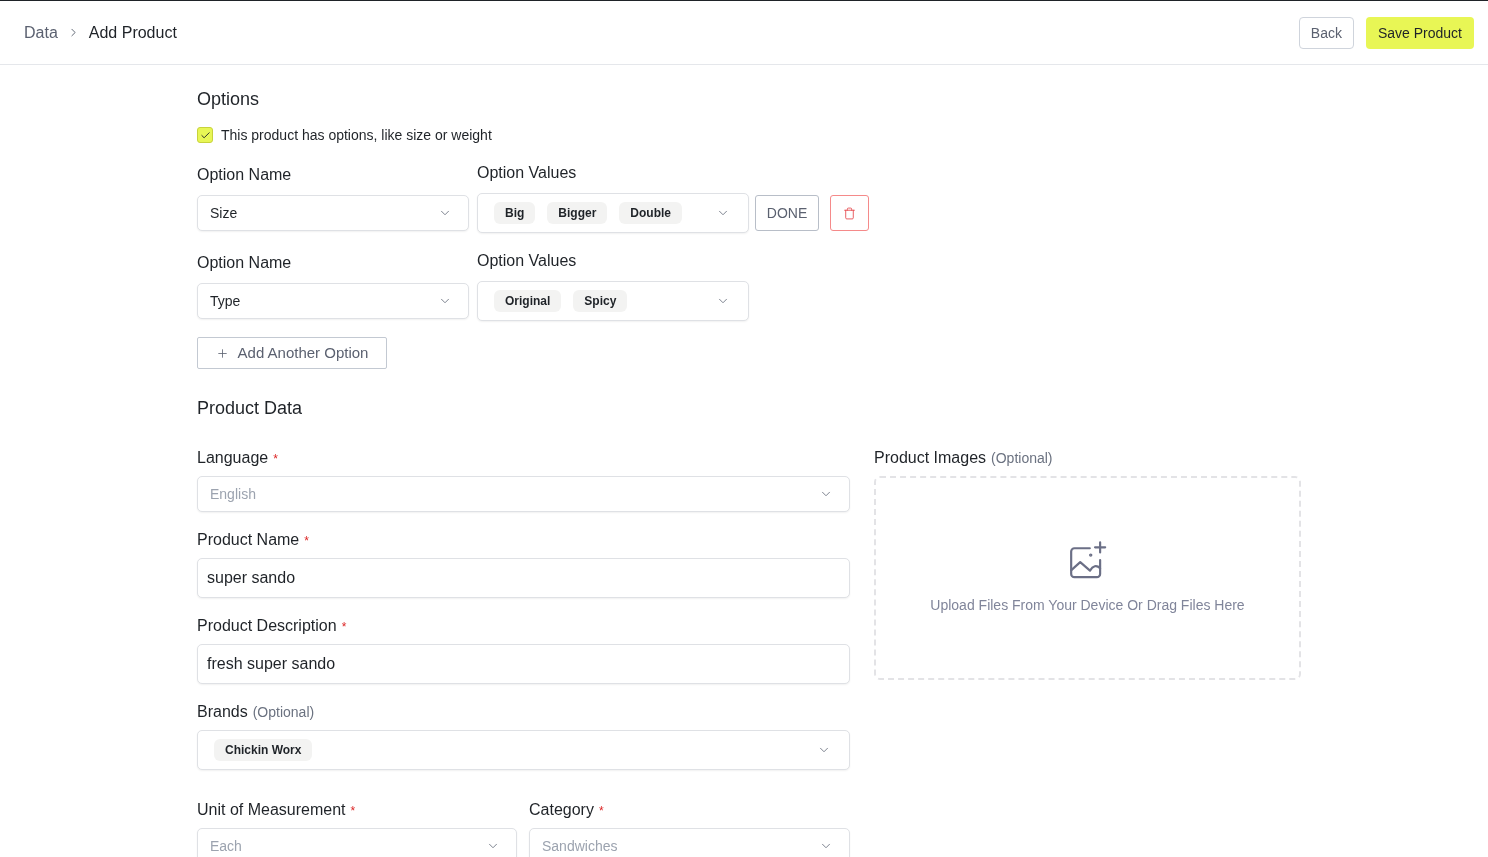 This screenshot has width=1488, height=857. Describe the element at coordinates (250, 408) in the screenshot. I see `section-heading: Product Data` at that location.